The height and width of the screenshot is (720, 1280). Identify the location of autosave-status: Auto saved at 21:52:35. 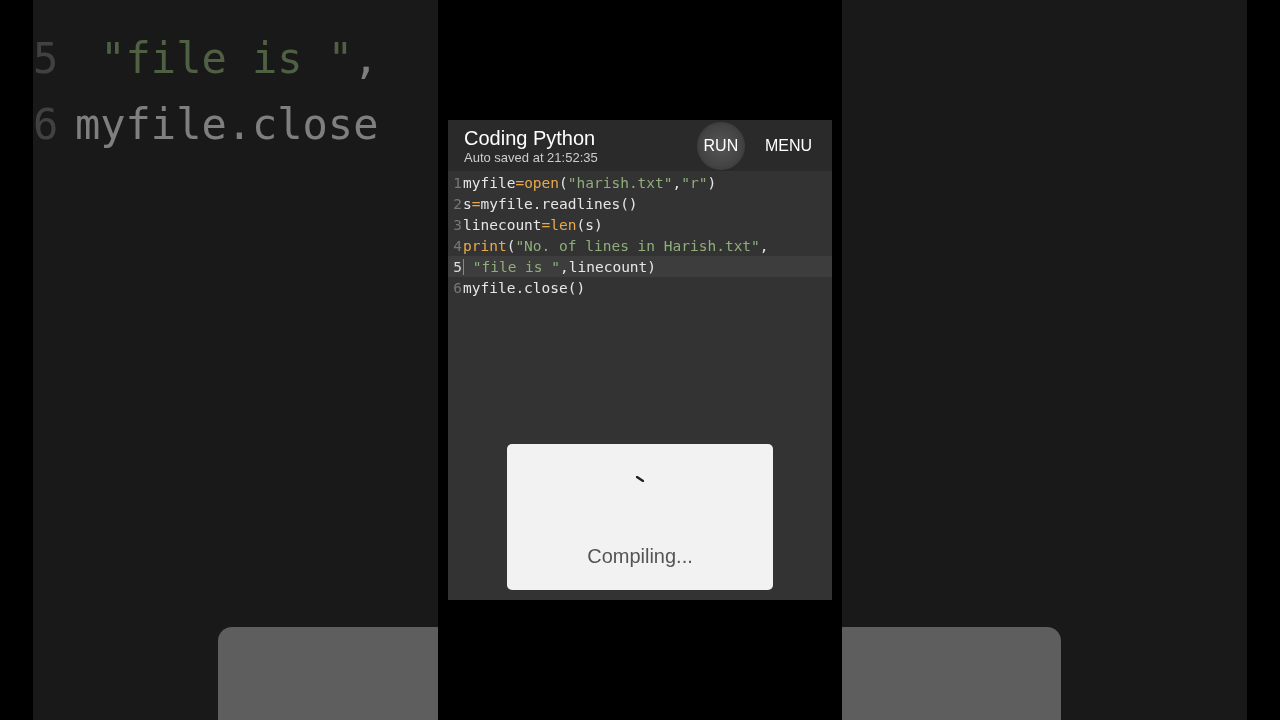
(531, 157).